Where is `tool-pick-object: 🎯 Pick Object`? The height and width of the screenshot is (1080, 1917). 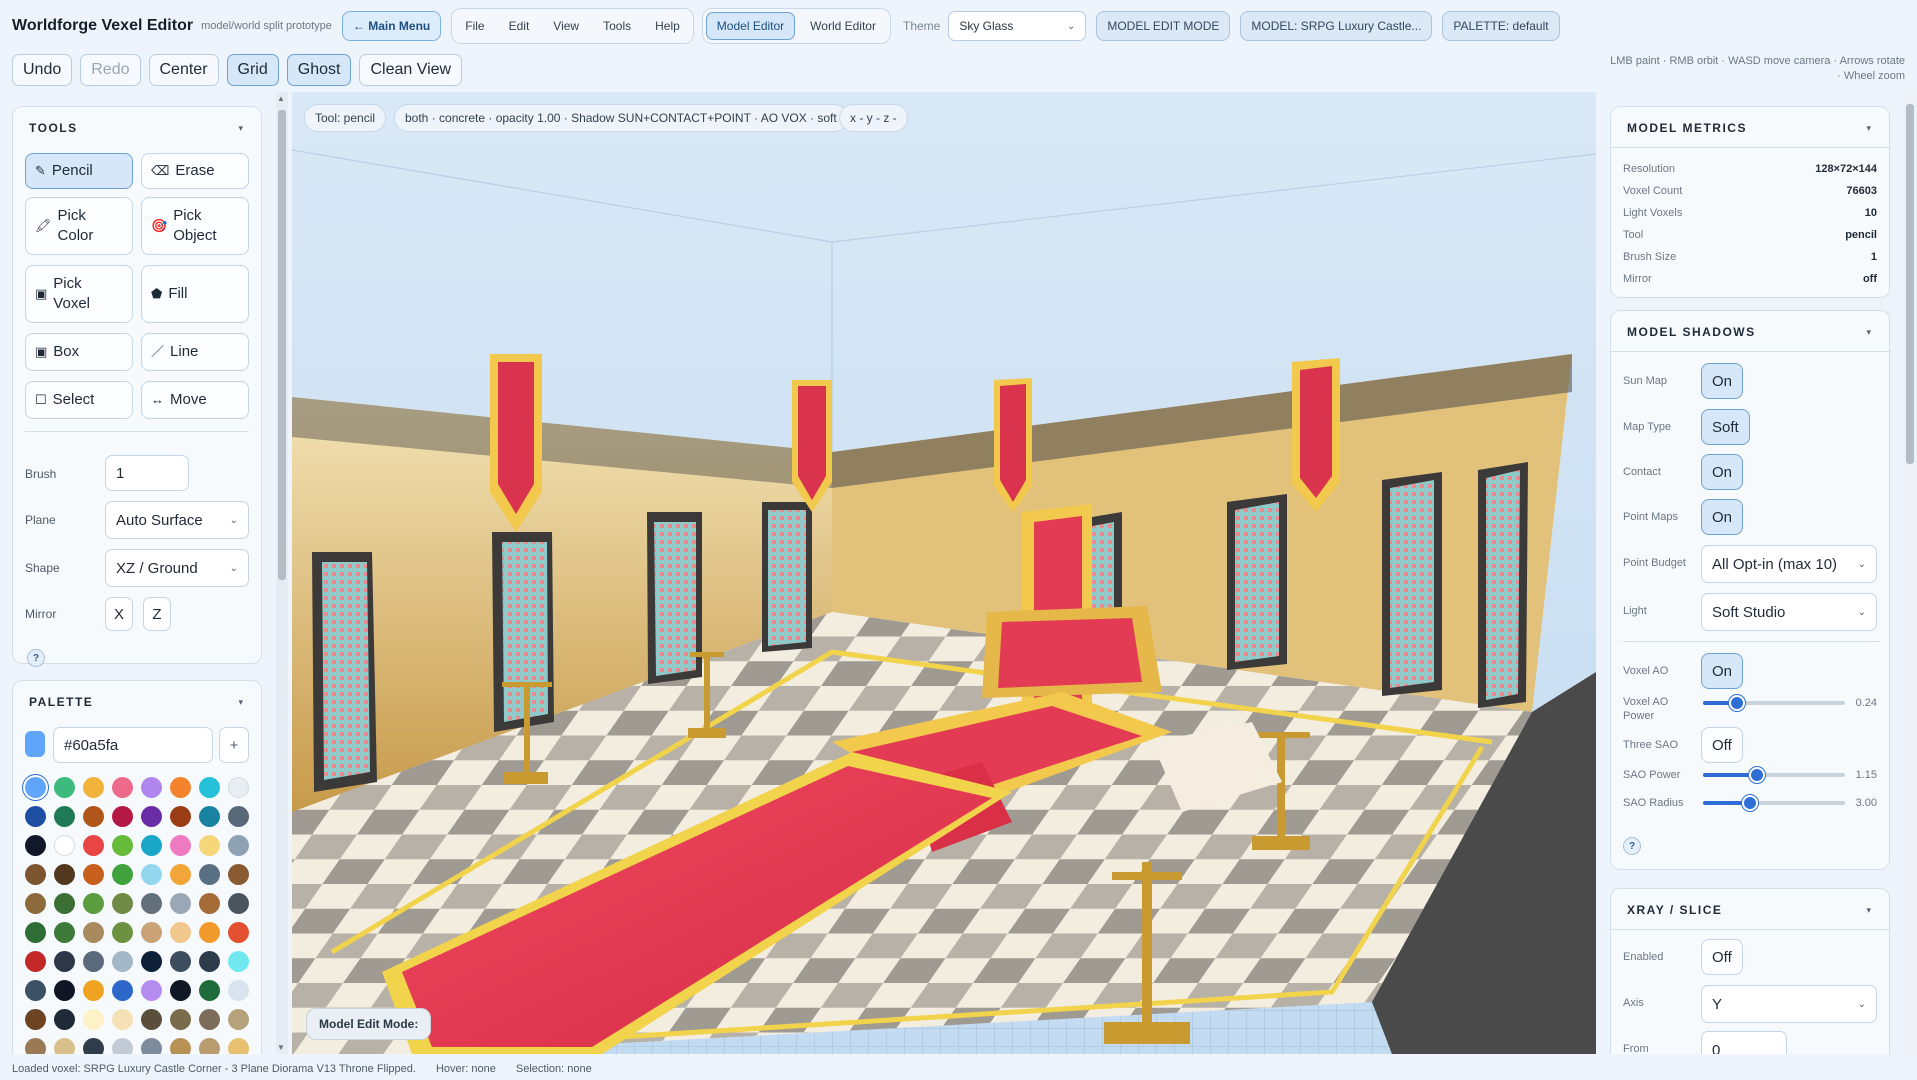 tool-pick-object: 🎯 Pick Object is located at coordinates (195, 226).